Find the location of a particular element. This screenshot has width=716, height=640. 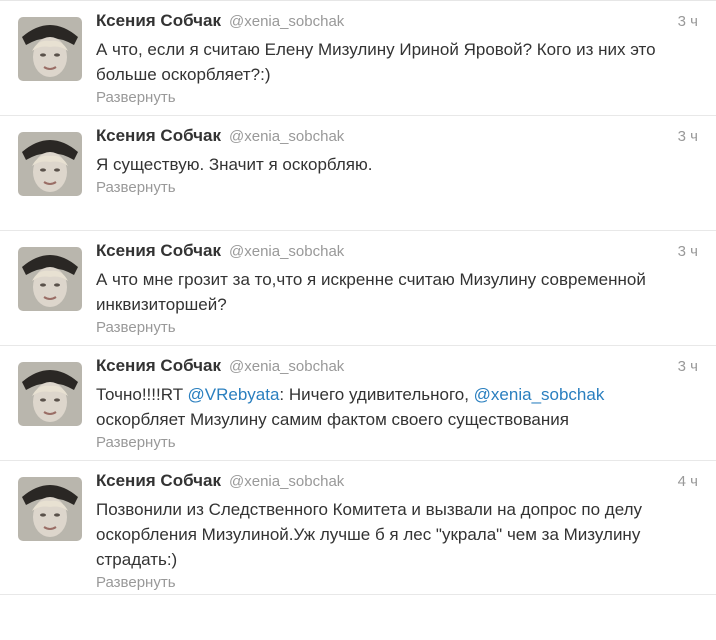

tweet-text-part: : Ничего удивительного, is located at coordinates (376, 394).